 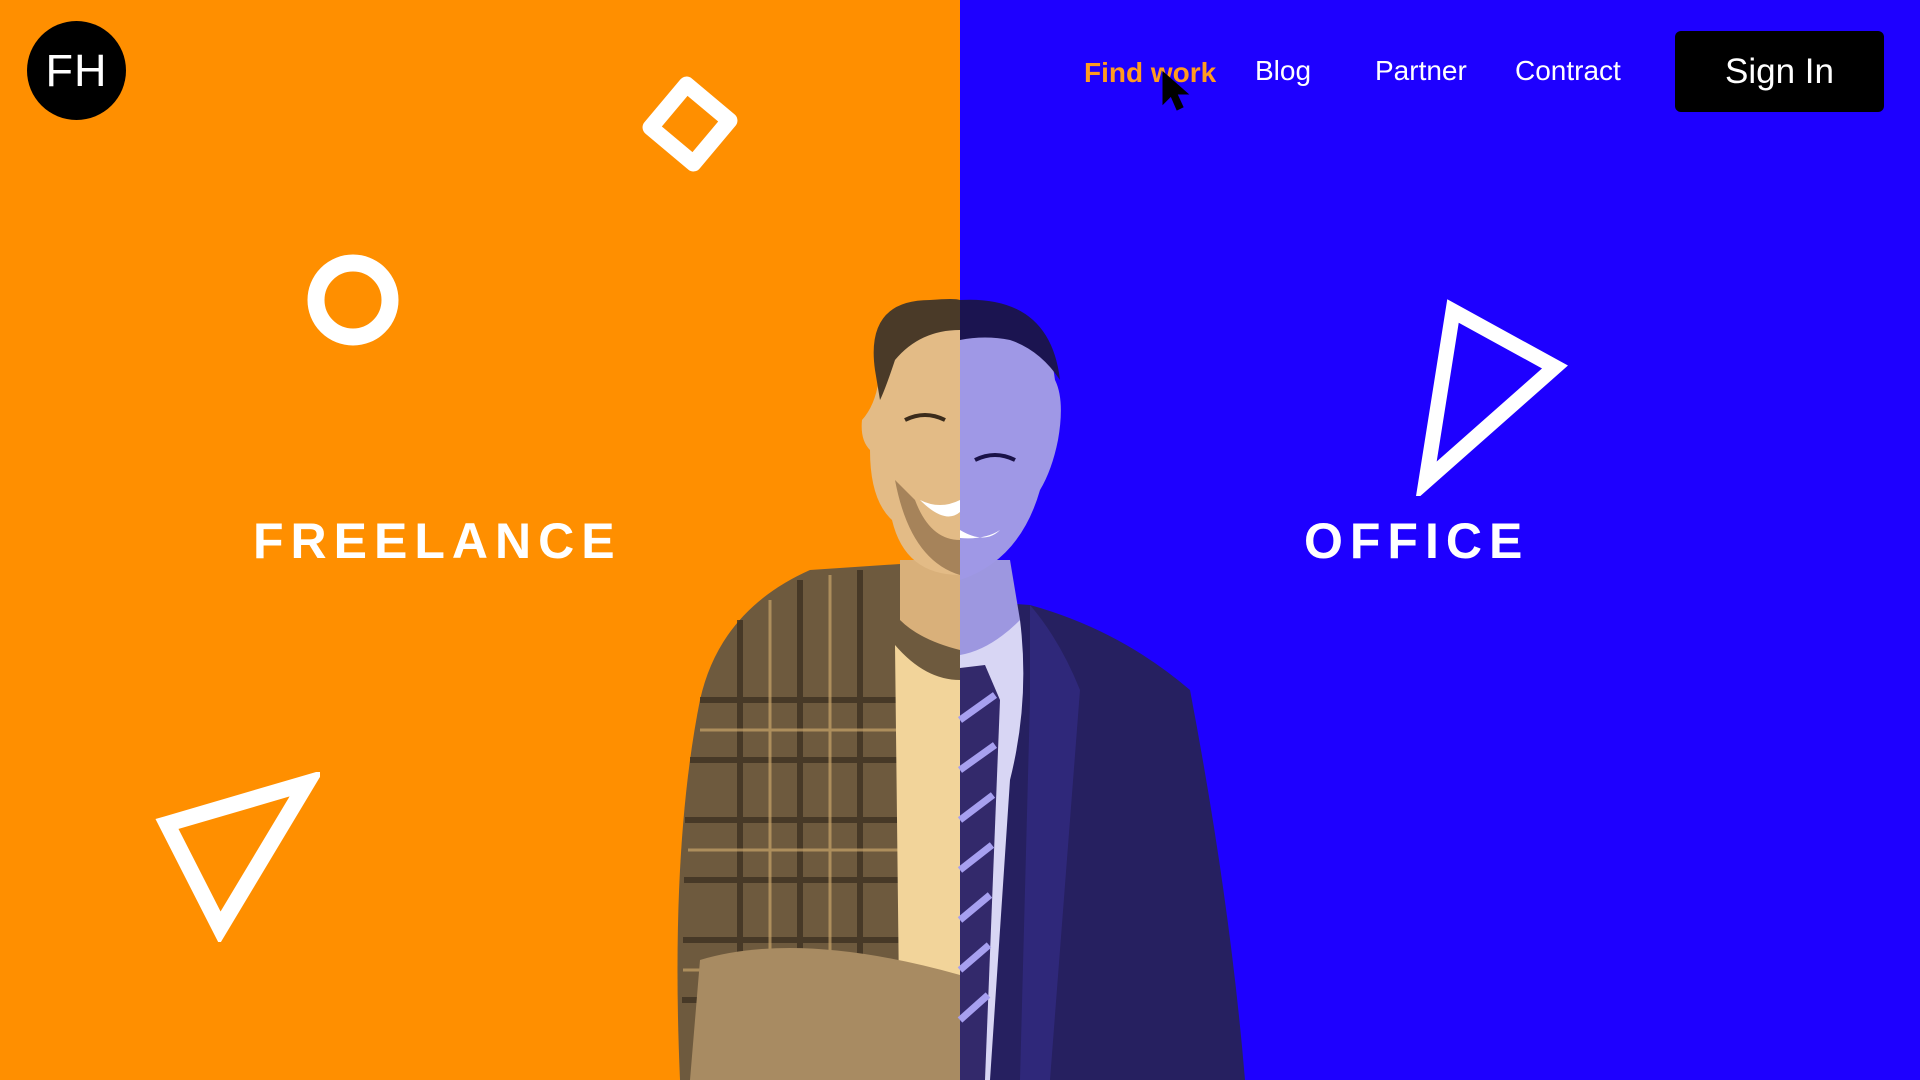 I want to click on logo-text: FH, so click(x=76, y=70).